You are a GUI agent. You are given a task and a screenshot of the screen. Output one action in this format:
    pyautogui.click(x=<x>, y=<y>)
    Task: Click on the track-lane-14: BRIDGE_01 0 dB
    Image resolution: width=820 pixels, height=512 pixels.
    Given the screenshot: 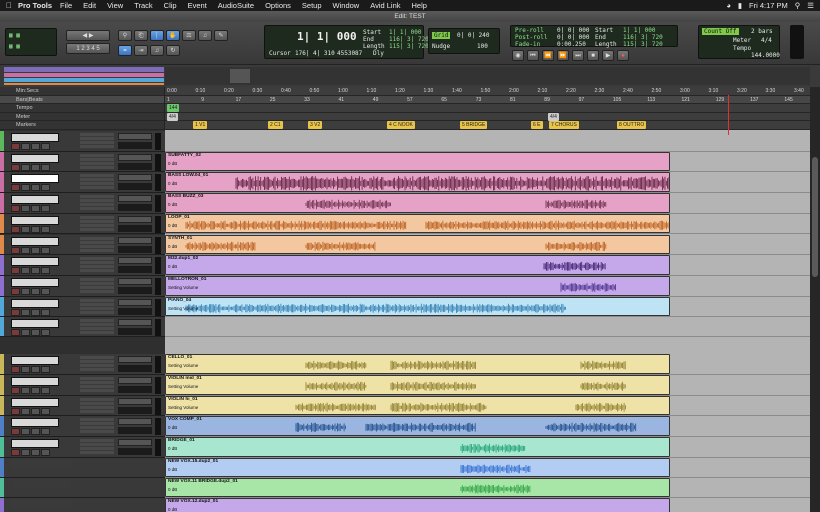 What is the action you would take?
    pyautogui.click(x=487, y=447)
    